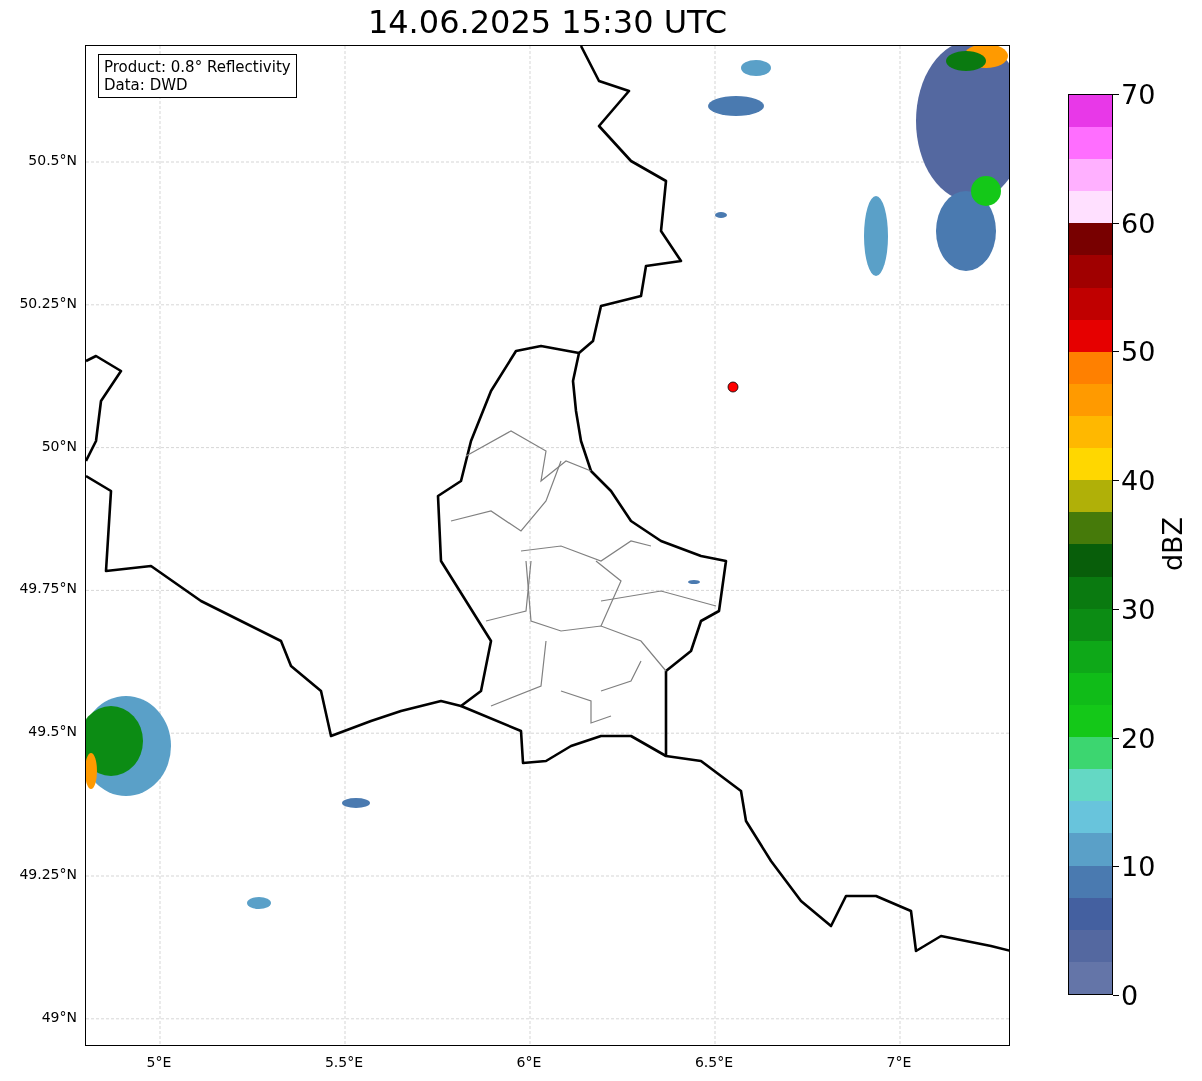  What do you see at coordinates (52, 161) in the screenshot?
I see `latitude-tick-label: 50.5°N` at bounding box center [52, 161].